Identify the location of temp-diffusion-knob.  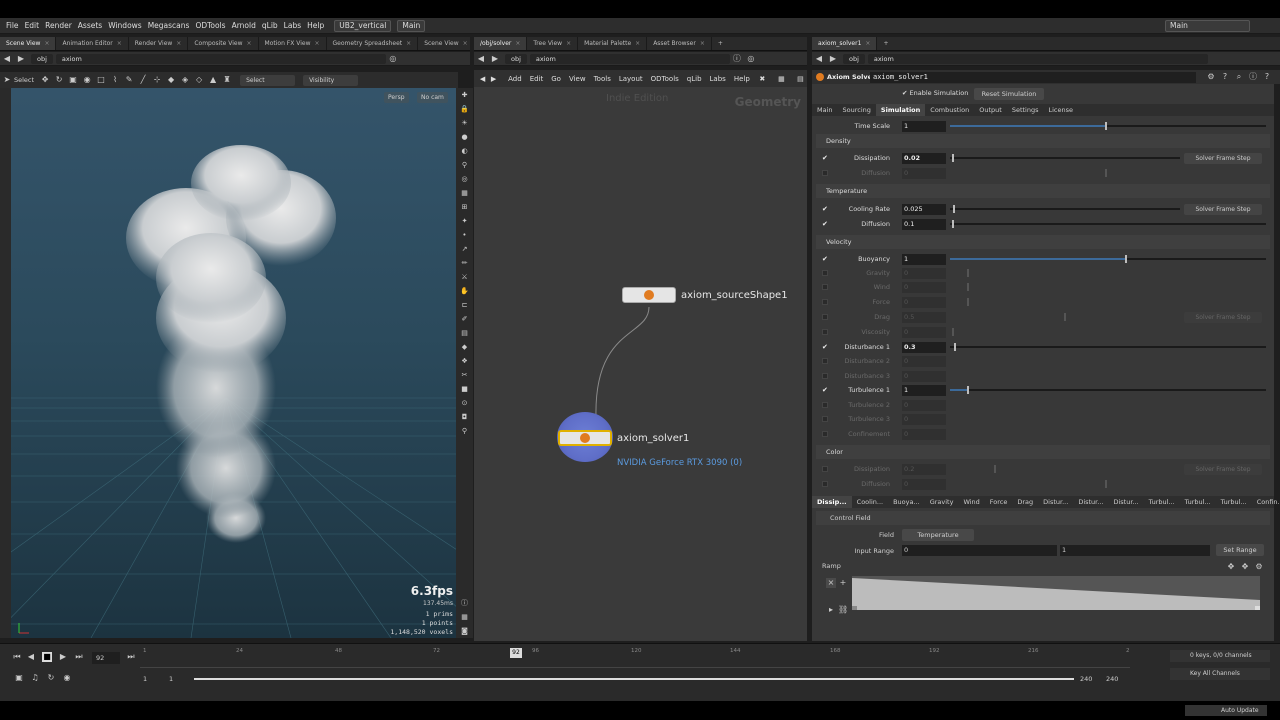
(953, 224).